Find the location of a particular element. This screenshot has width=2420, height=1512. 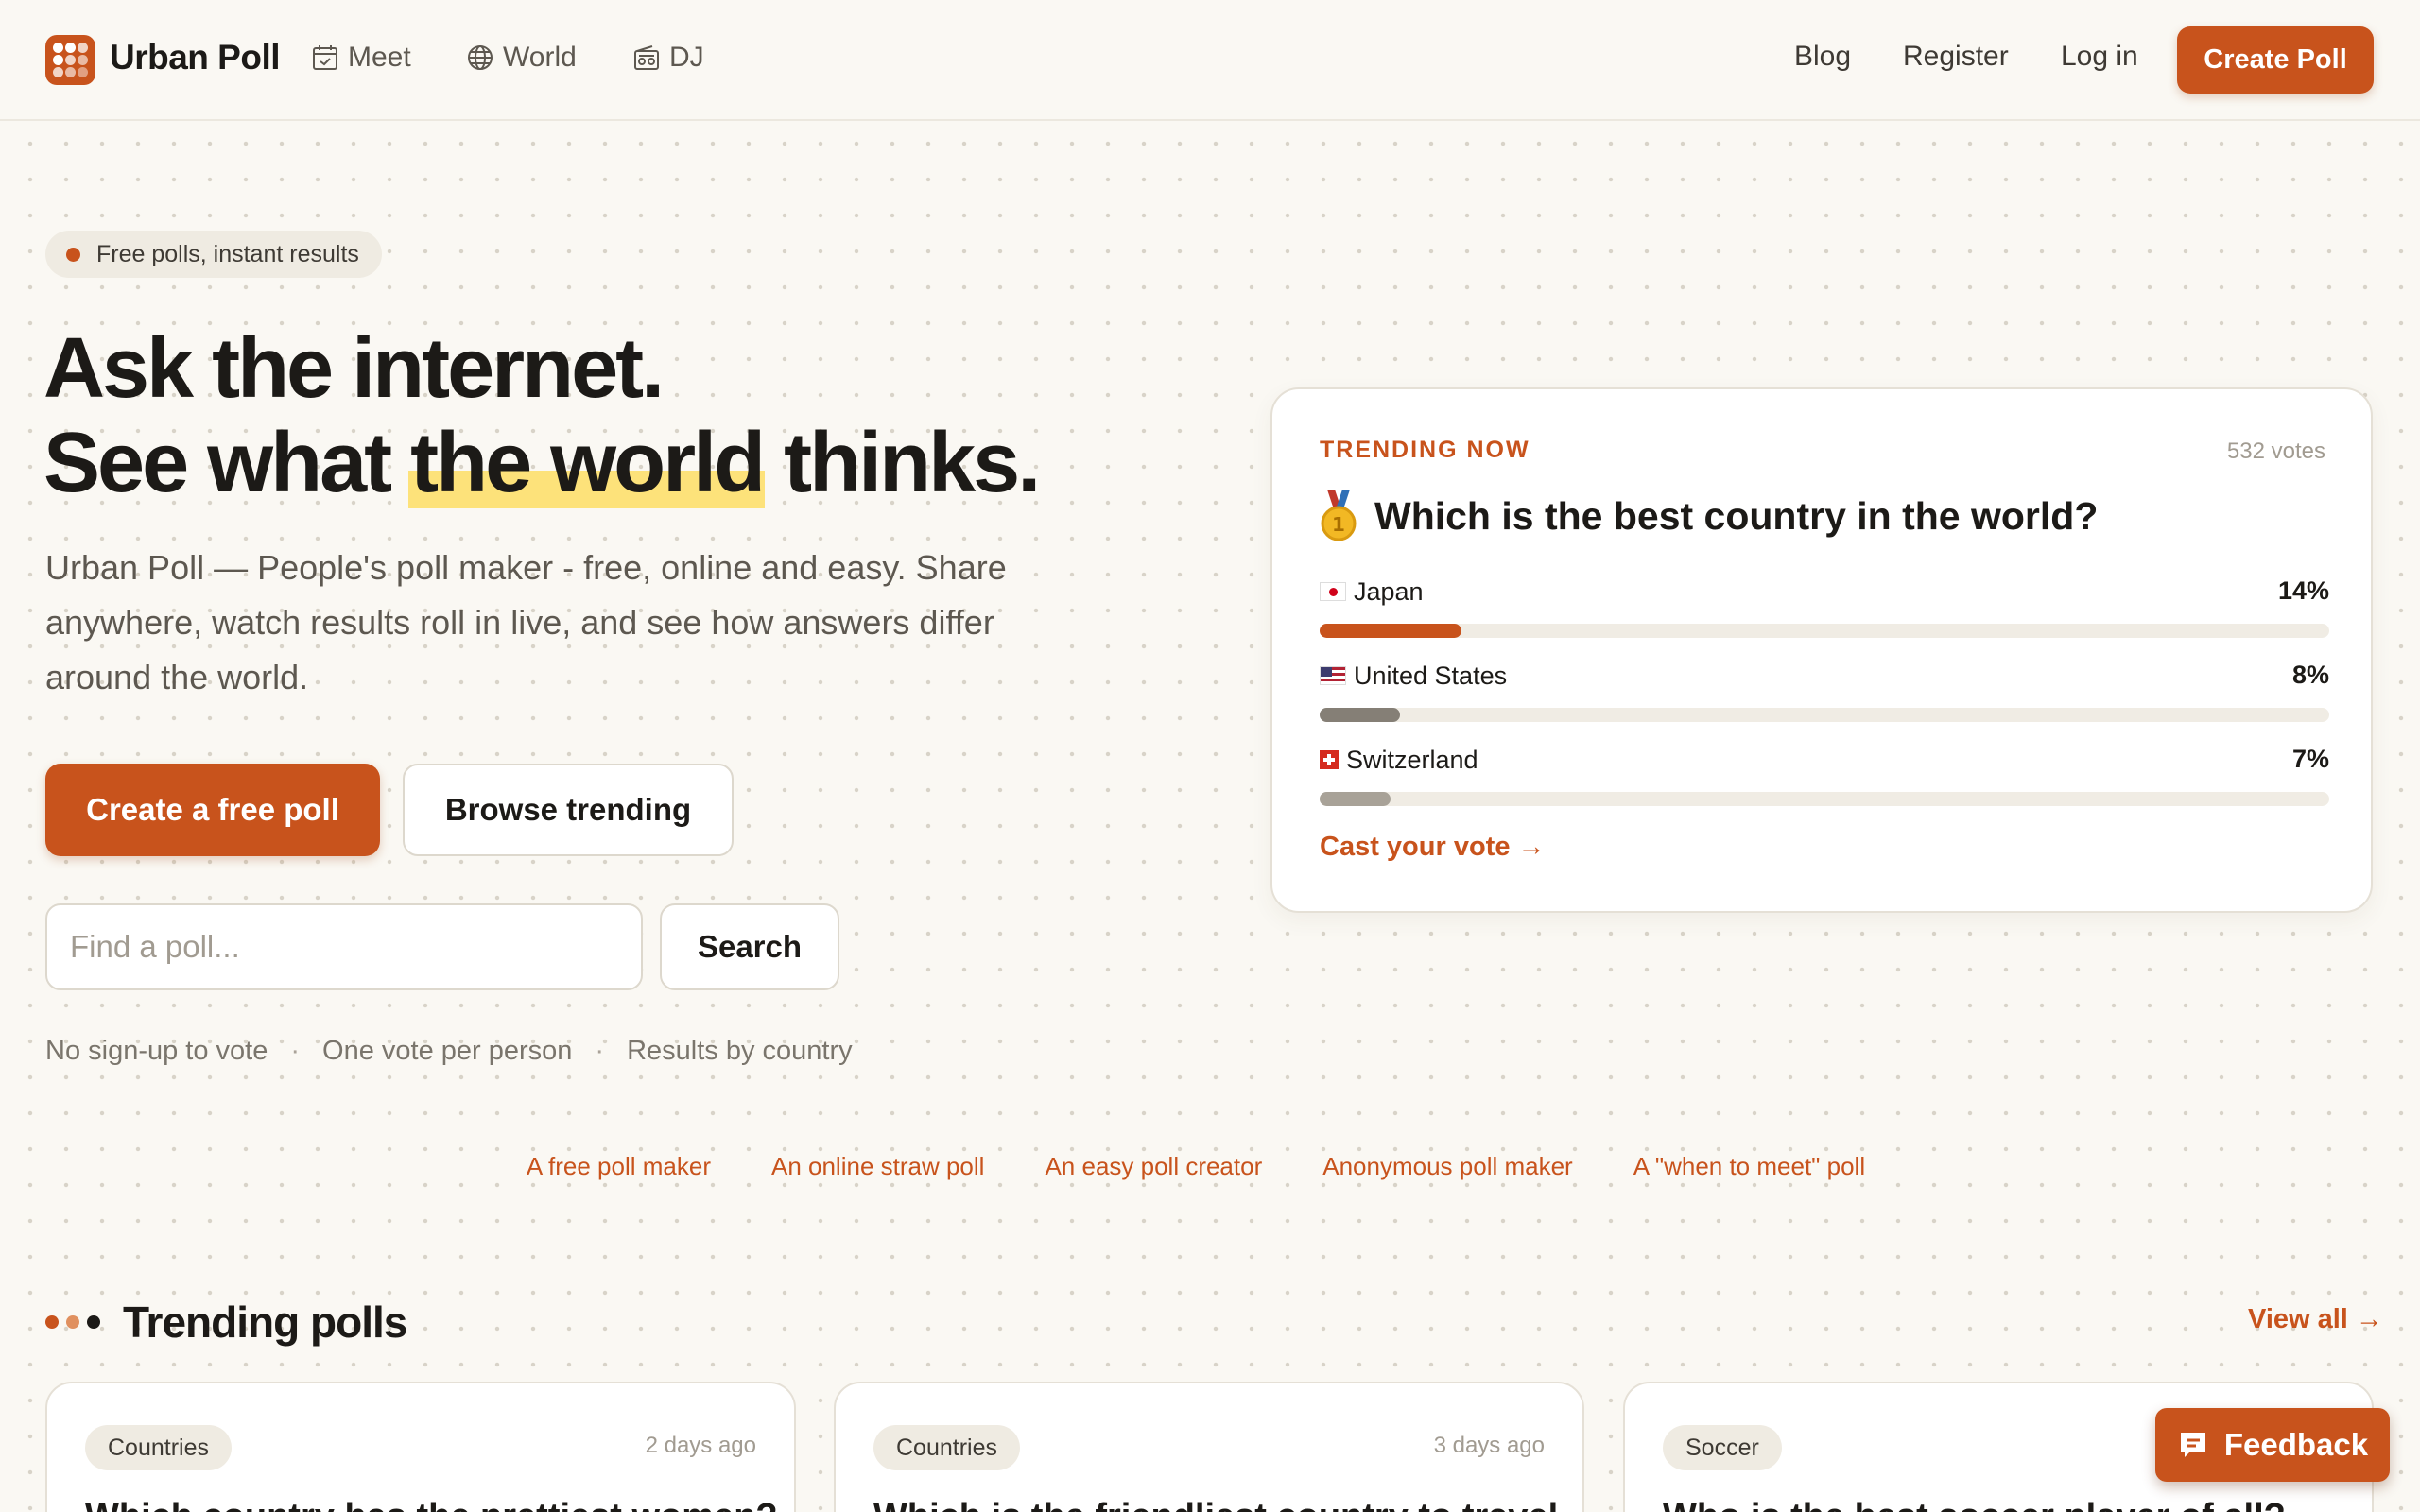

japan-flag-icon is located at coordinates (1333, 591).